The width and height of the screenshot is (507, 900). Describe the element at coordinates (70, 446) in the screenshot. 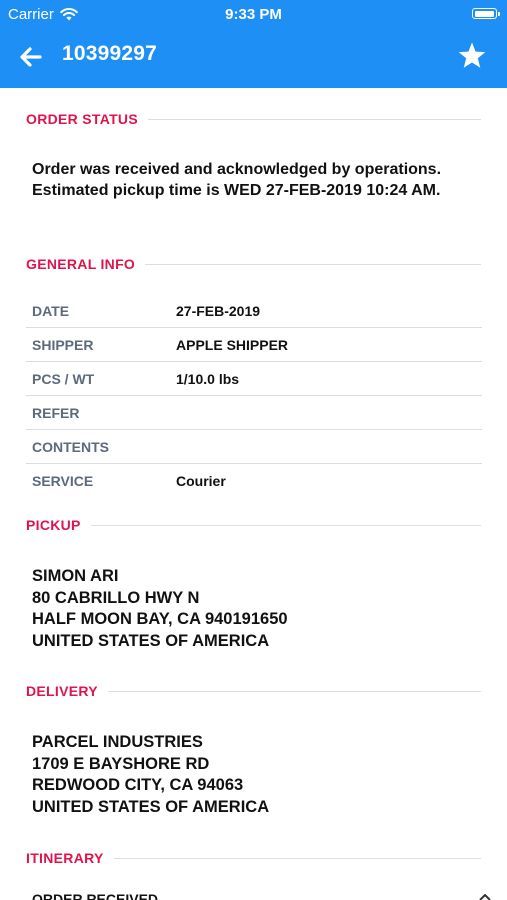

I see `info-label: CONTENTS` at that location.